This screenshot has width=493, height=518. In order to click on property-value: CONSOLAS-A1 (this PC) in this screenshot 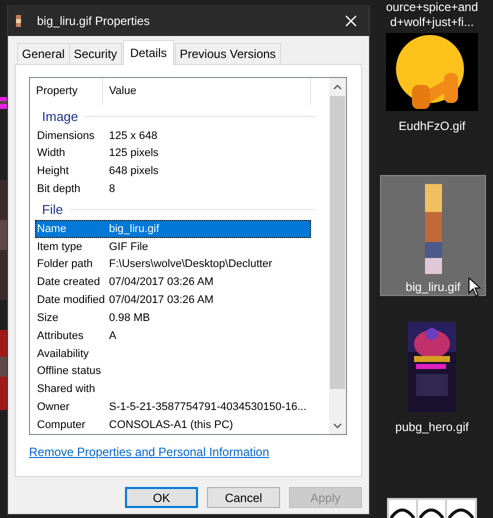, I will do `click(171, 425)`.